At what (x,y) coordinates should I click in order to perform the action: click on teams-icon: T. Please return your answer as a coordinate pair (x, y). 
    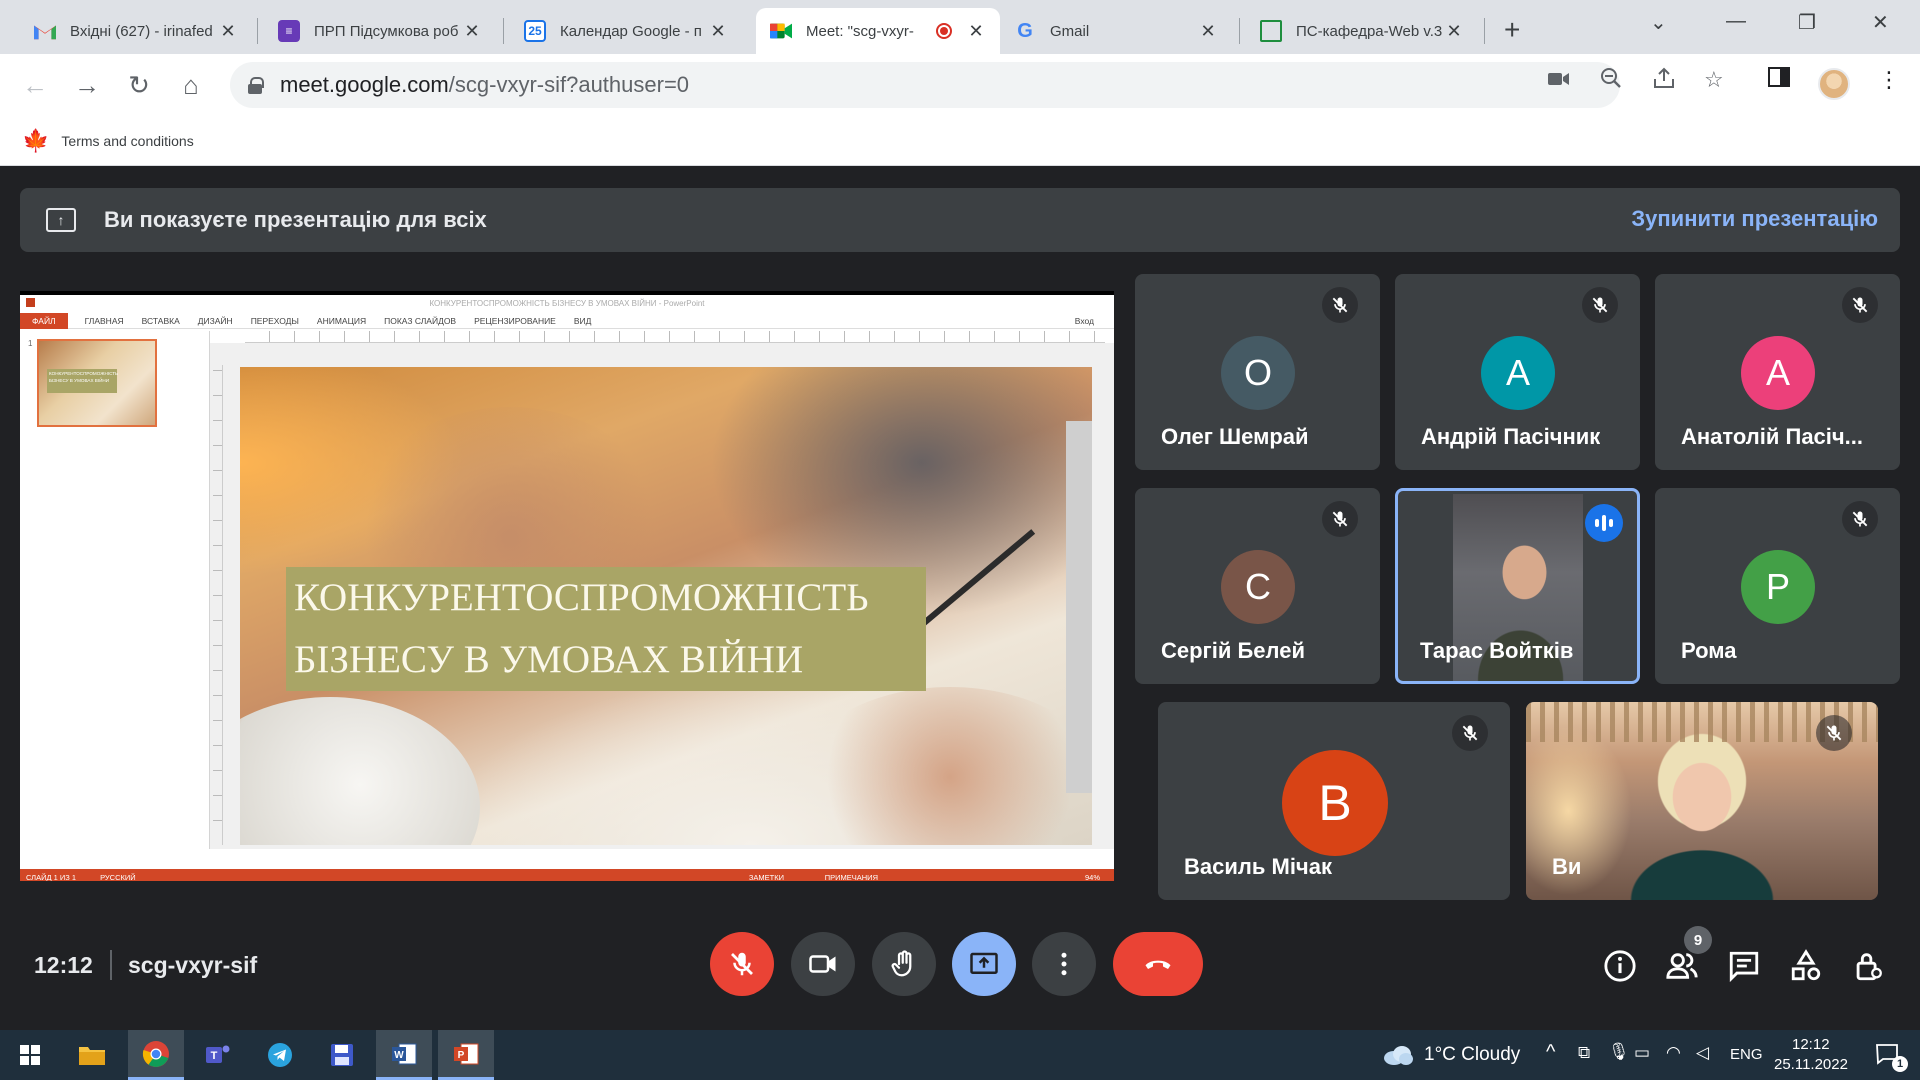
    Looking at the image, I should click on (218, 1054).